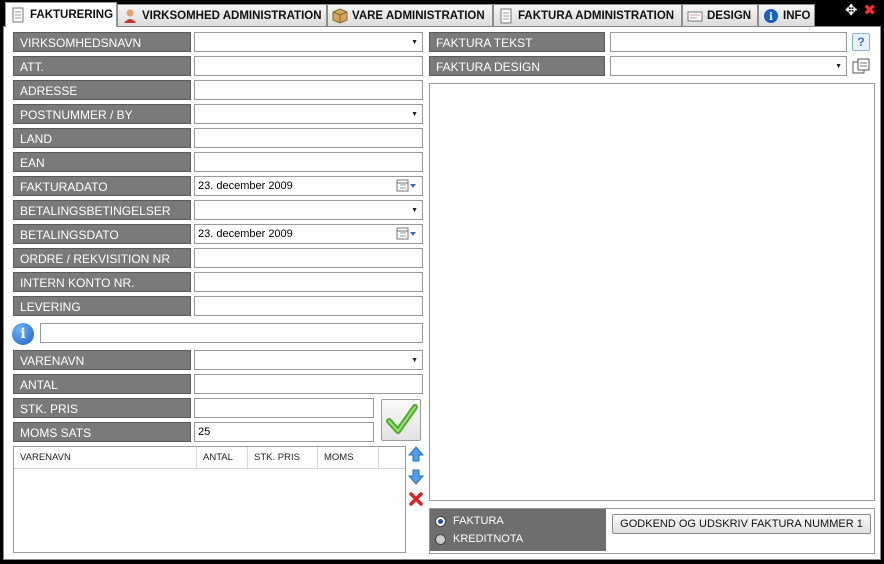 The image size is (884, 564). Describe the element at coordinates (308, 162) in the screenshot. I see `ean-field` at that location.